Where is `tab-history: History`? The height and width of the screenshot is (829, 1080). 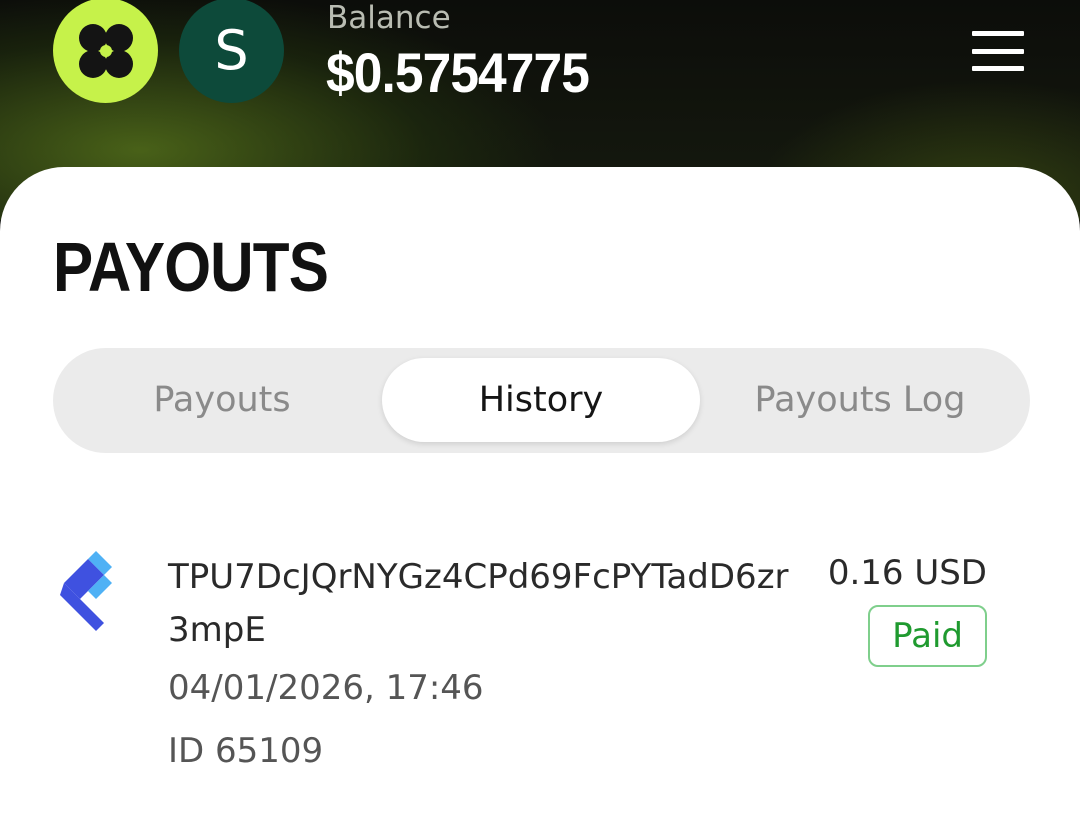
tab-history: History is located at coordinates (541, 400).